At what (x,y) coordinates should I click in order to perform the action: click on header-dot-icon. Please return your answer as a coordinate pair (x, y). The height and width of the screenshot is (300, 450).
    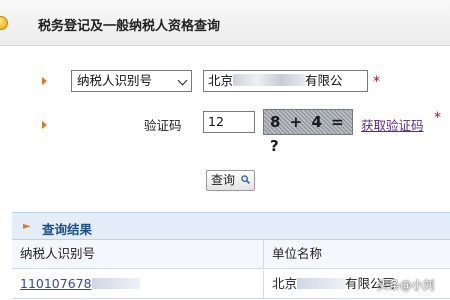
    Looking at the image, I should click on (4, 23).